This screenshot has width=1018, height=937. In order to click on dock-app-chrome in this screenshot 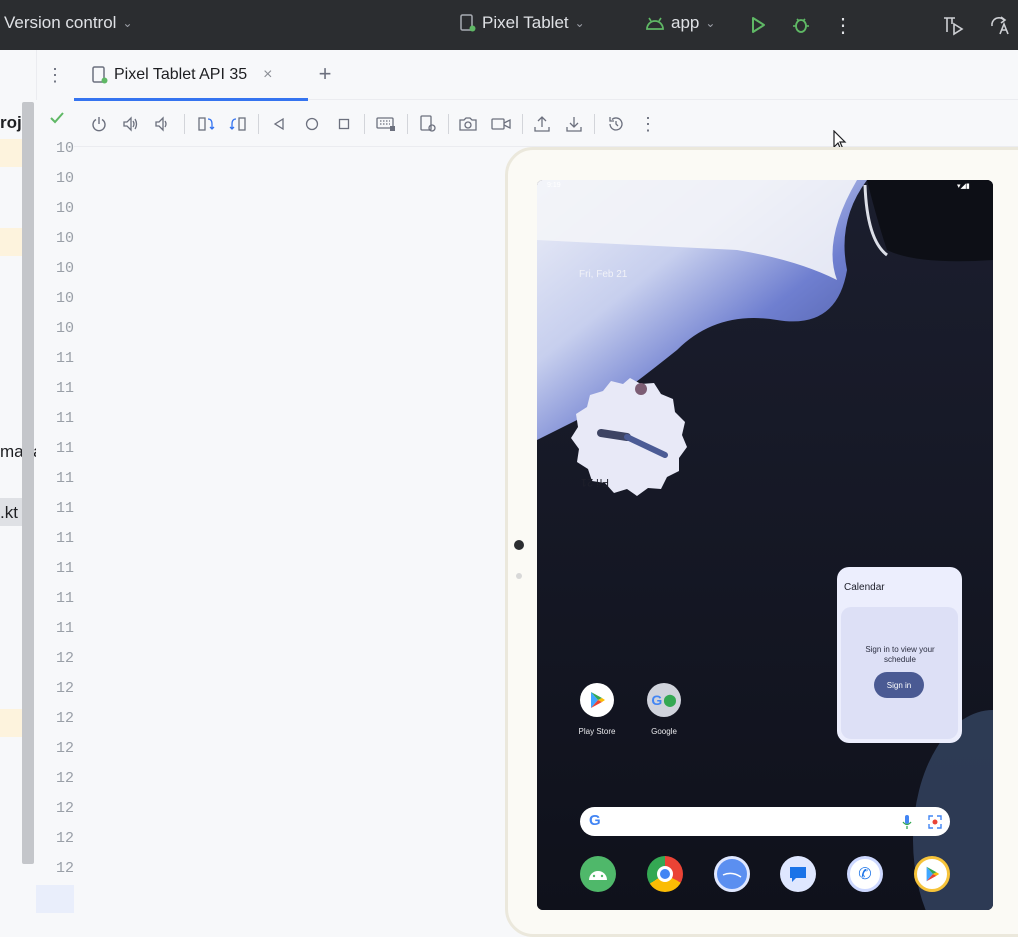, I will do `click(665, 874)`.